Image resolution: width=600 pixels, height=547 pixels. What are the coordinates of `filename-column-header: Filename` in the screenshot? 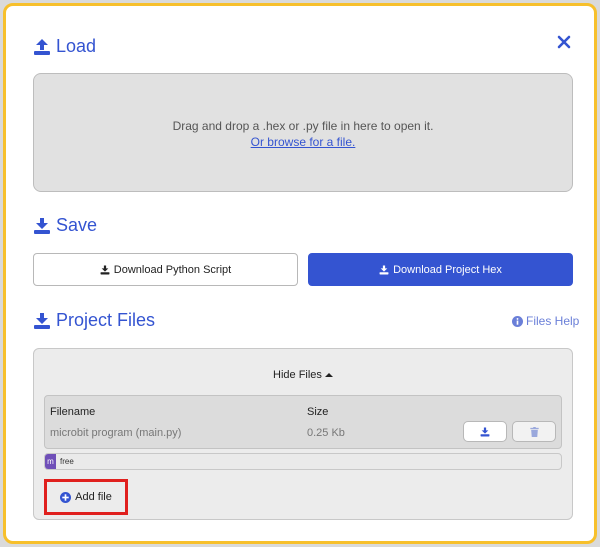 It's located at (73, 412).